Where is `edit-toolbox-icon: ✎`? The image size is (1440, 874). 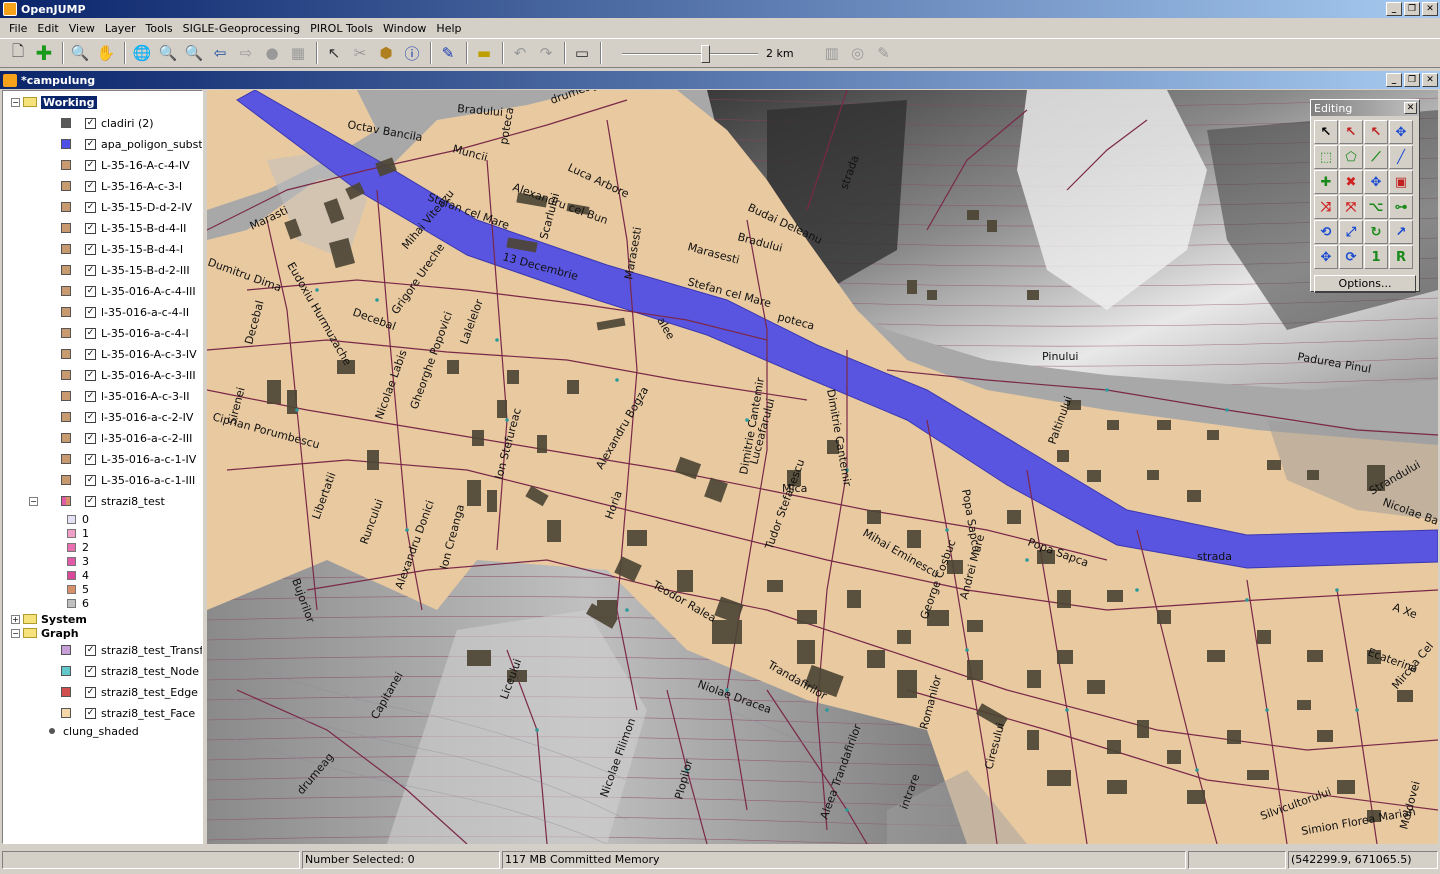 edit-toolbox-icon: ✎ is located at coordinates (448, 53).